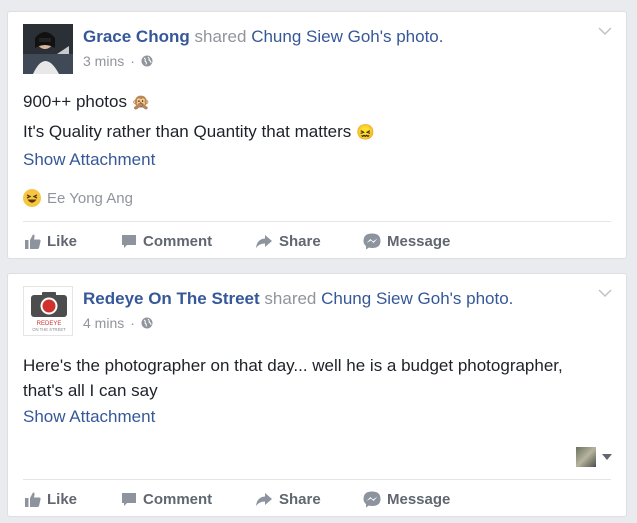  What do you see at coordinates (141, 102) in the screenshot?
I see `see-no-evil-monkey-emoji: 🙊` at bounding box center [141, 102].